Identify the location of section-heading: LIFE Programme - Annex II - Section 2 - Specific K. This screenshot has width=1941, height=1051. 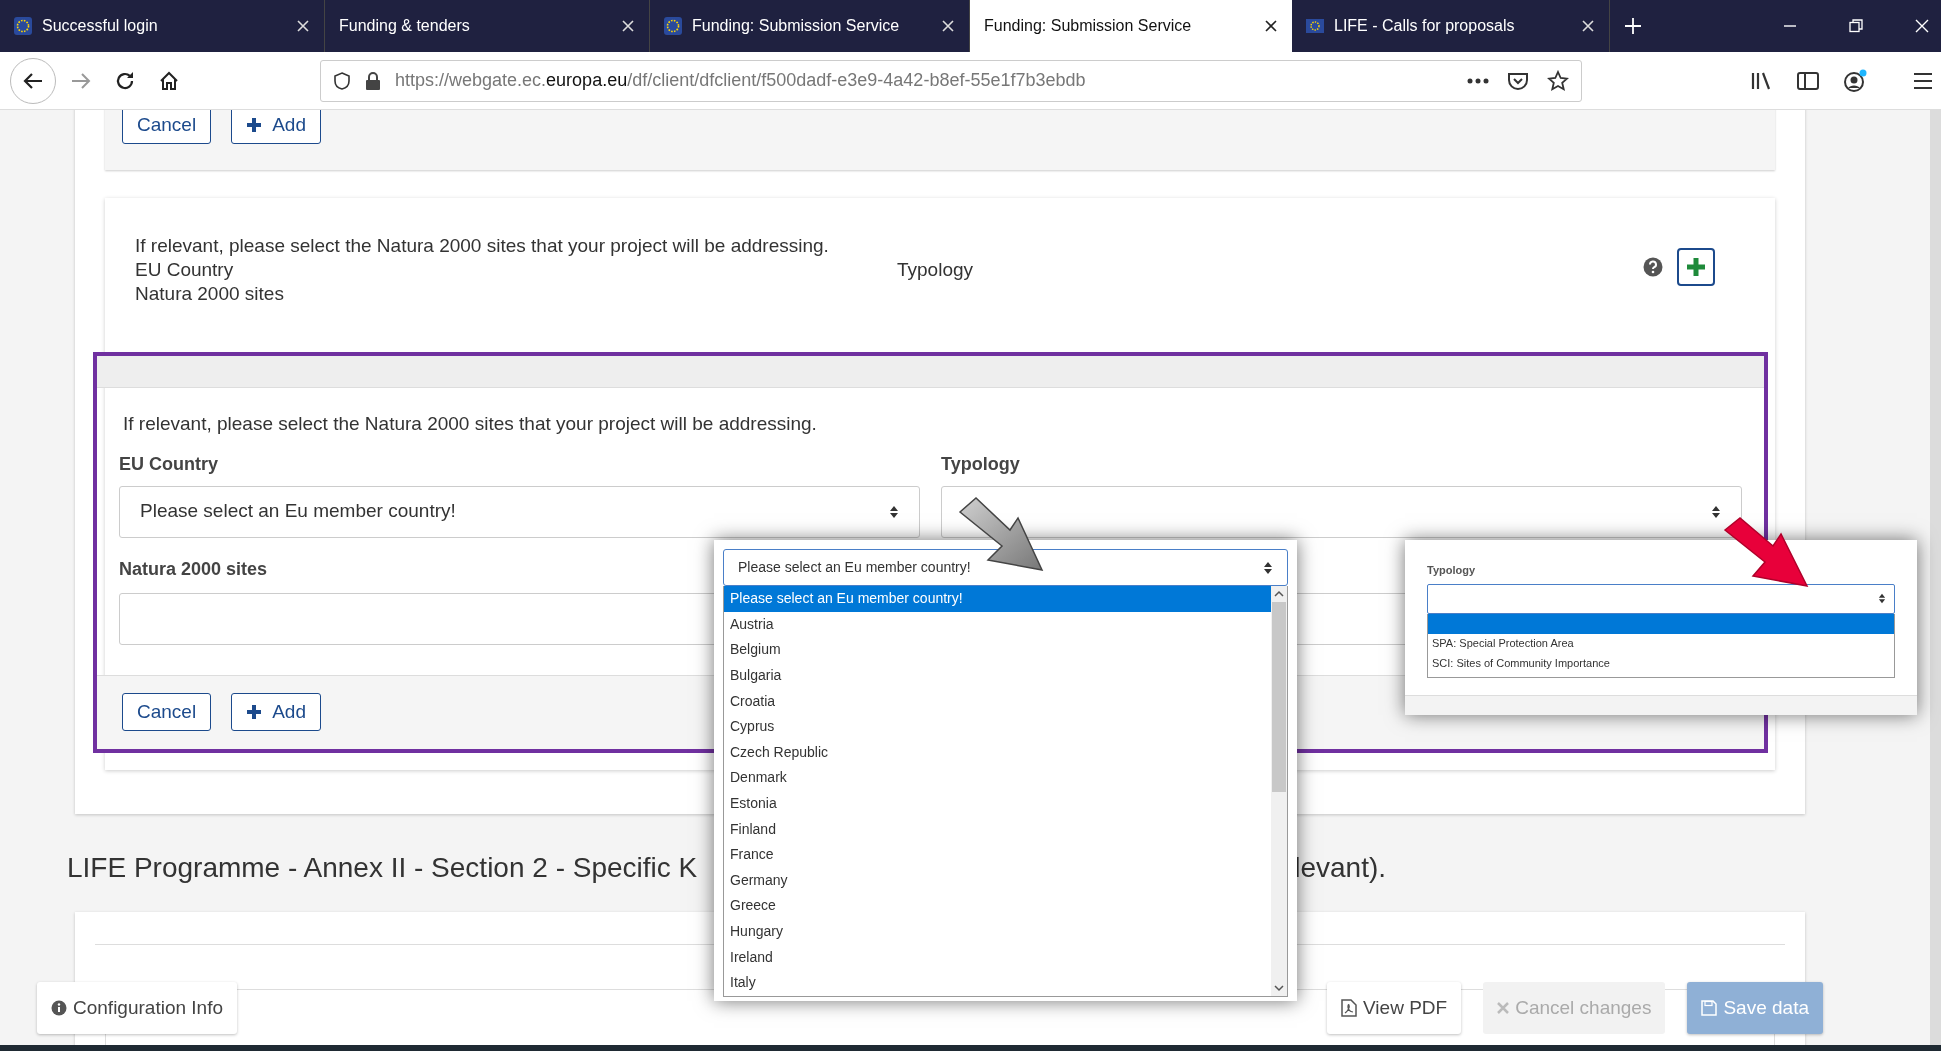
(382, 867).